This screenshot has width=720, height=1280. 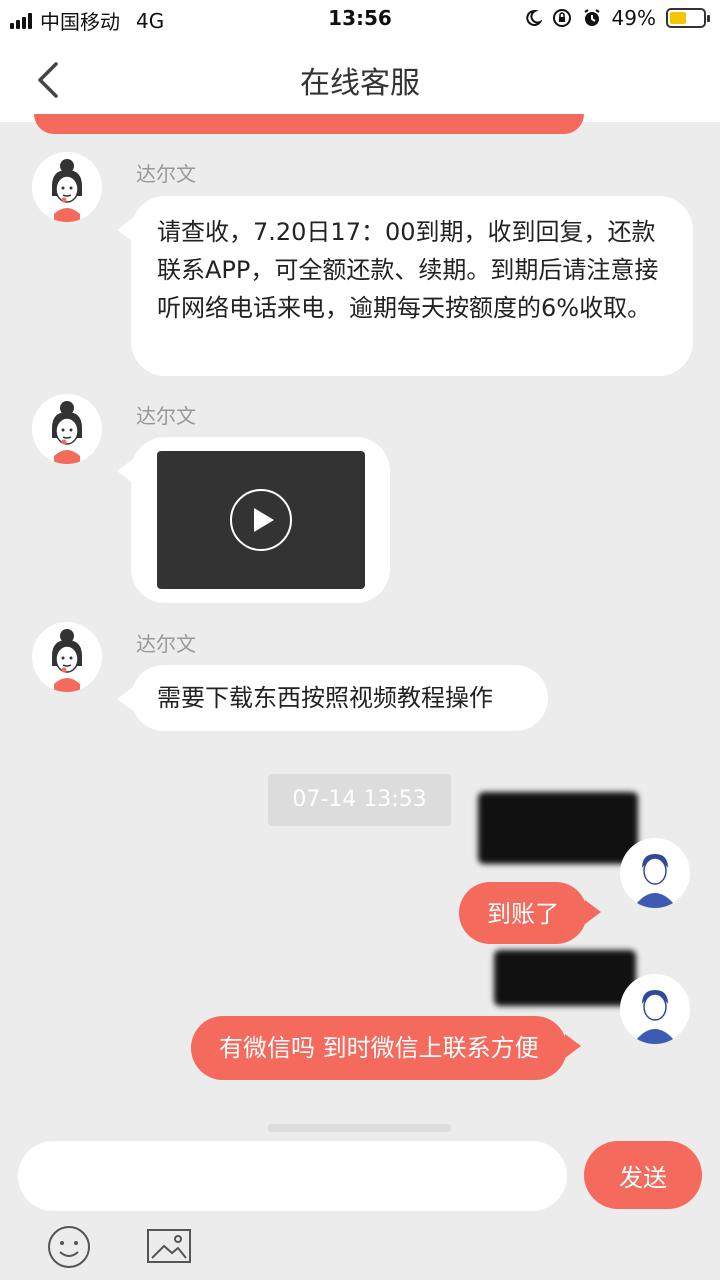 What do you see at coordinates (633, 18) in the screenshot?
I see `battery-percent: 49%` at bounding box center [633, 18].